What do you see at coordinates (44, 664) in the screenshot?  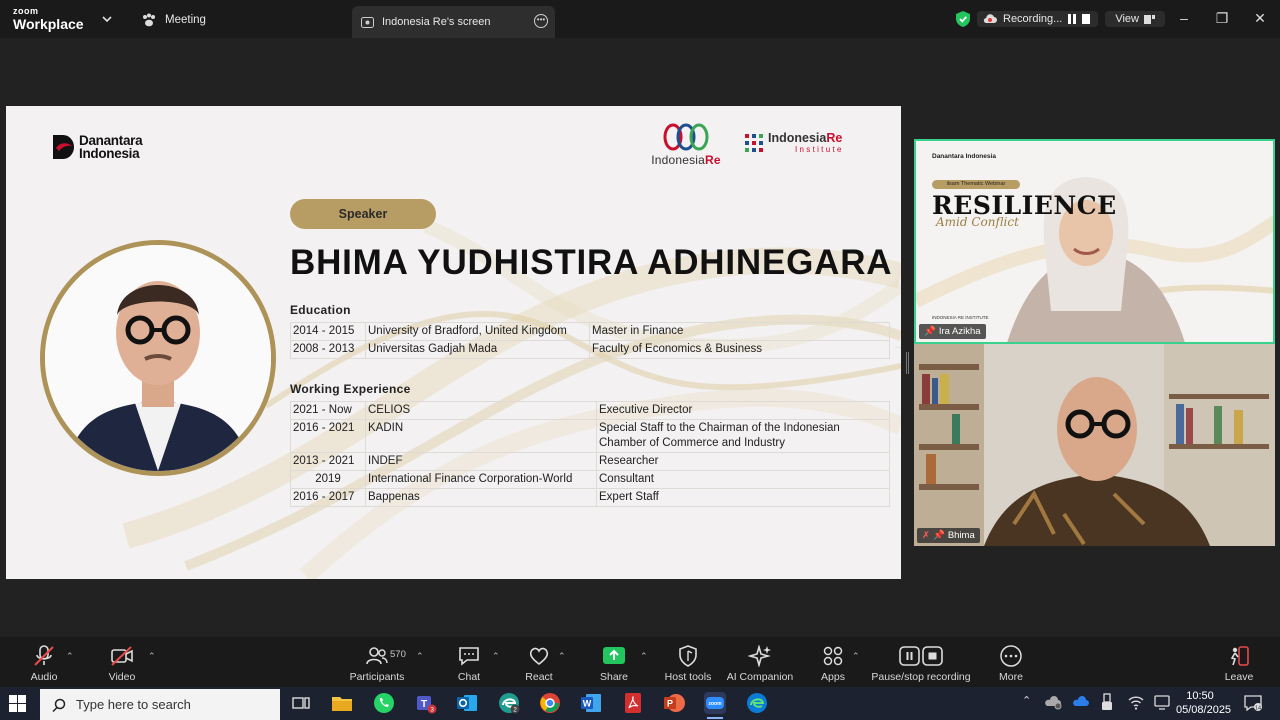 I see `audio-button: Audio` at bounding box center [44, 664].